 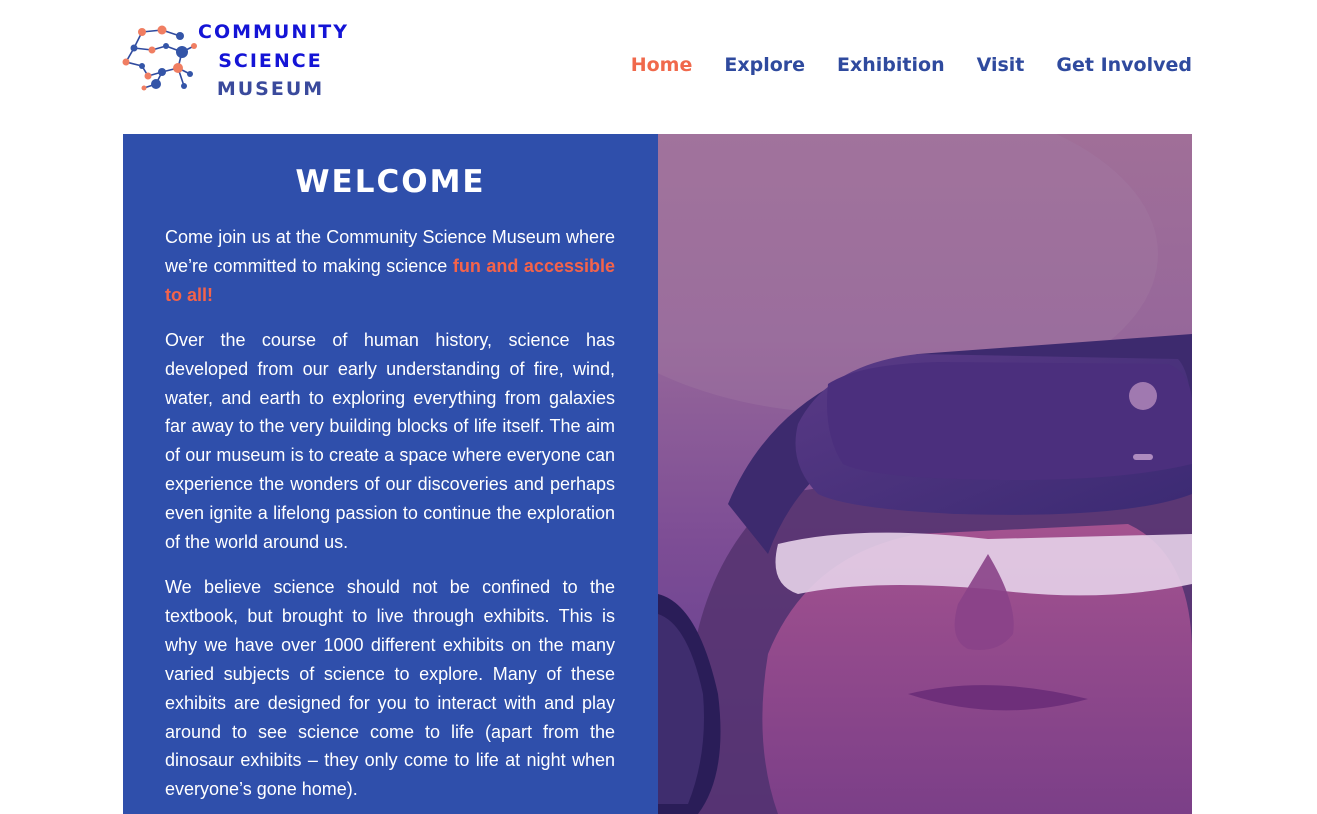 I want to click on logo-line-2: SCIENCE, so click(x=270, y=60).